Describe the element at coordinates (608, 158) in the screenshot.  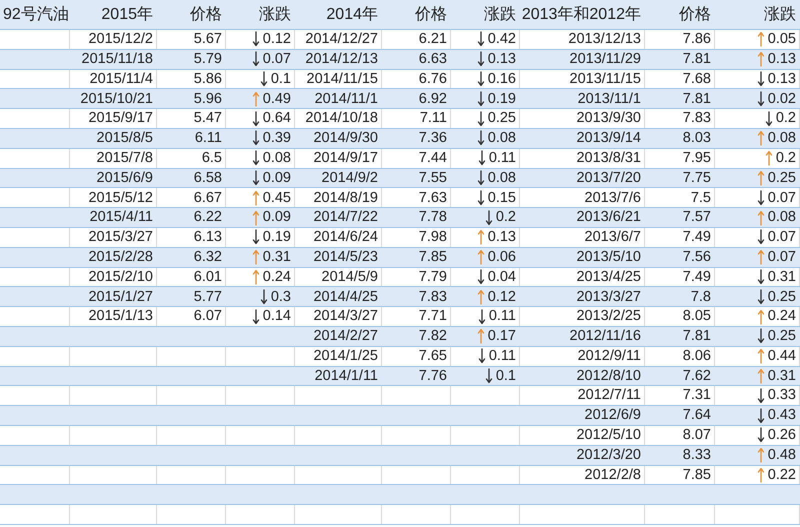
I see `date-cell: 2013/8/31` at that location.